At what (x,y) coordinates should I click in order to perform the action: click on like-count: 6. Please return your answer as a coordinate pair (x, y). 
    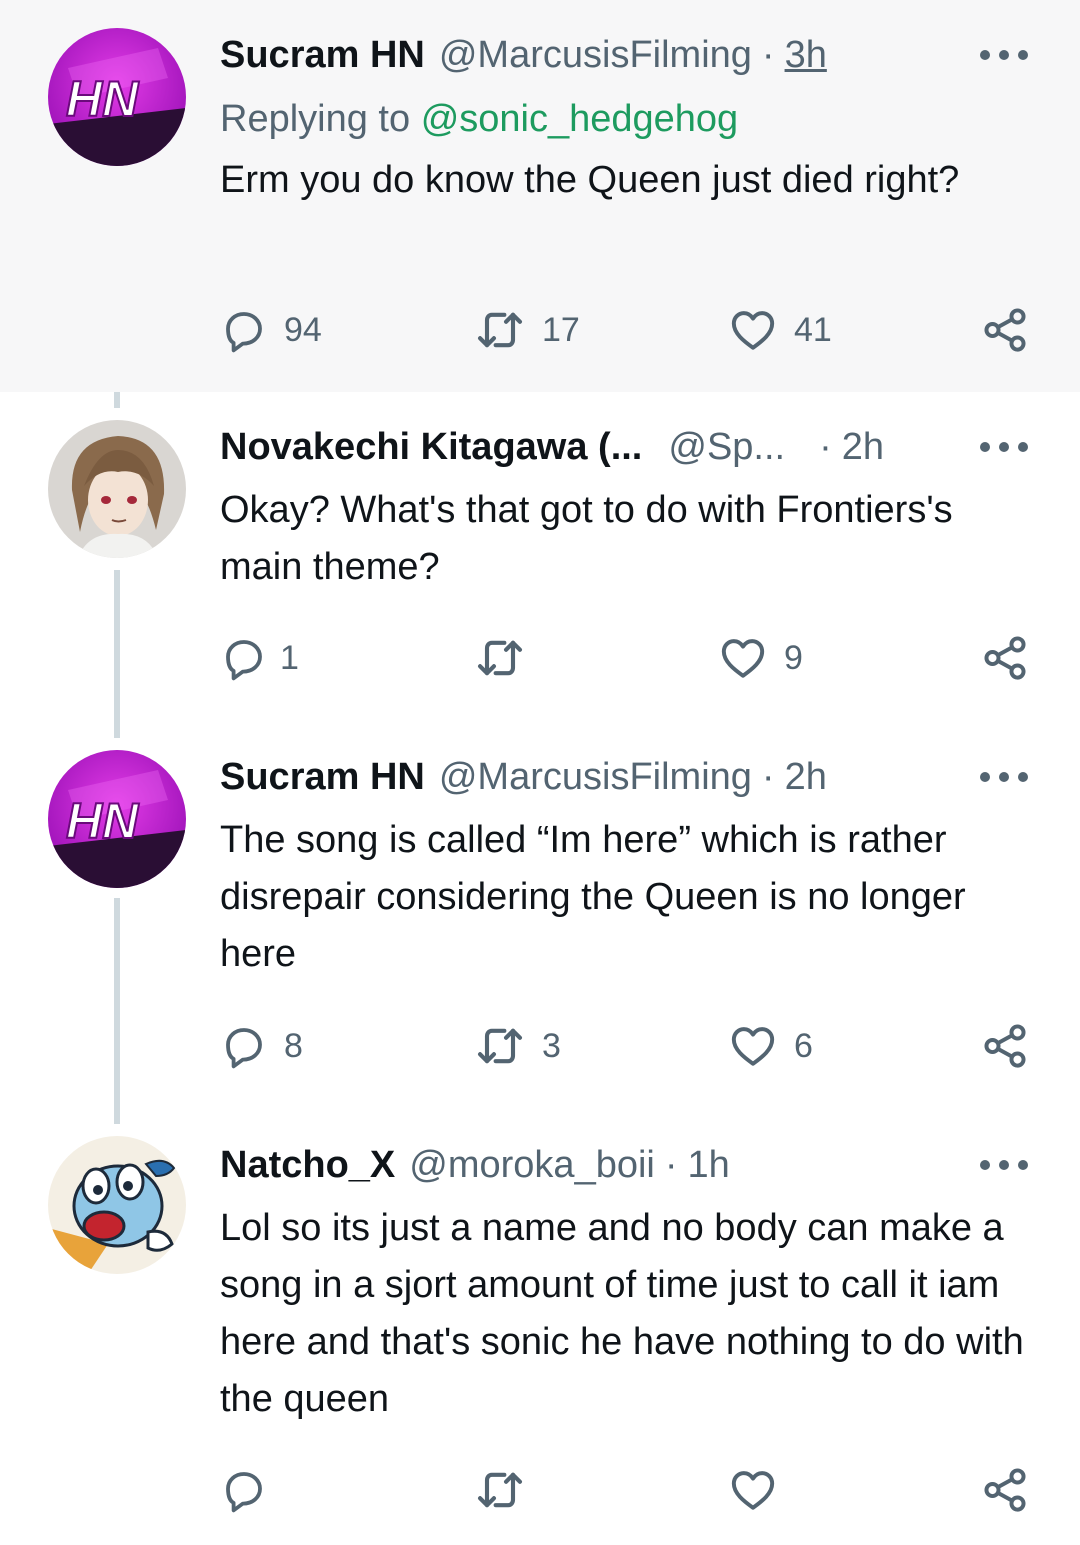
    Looking at the image, I should click on (803, 1045).